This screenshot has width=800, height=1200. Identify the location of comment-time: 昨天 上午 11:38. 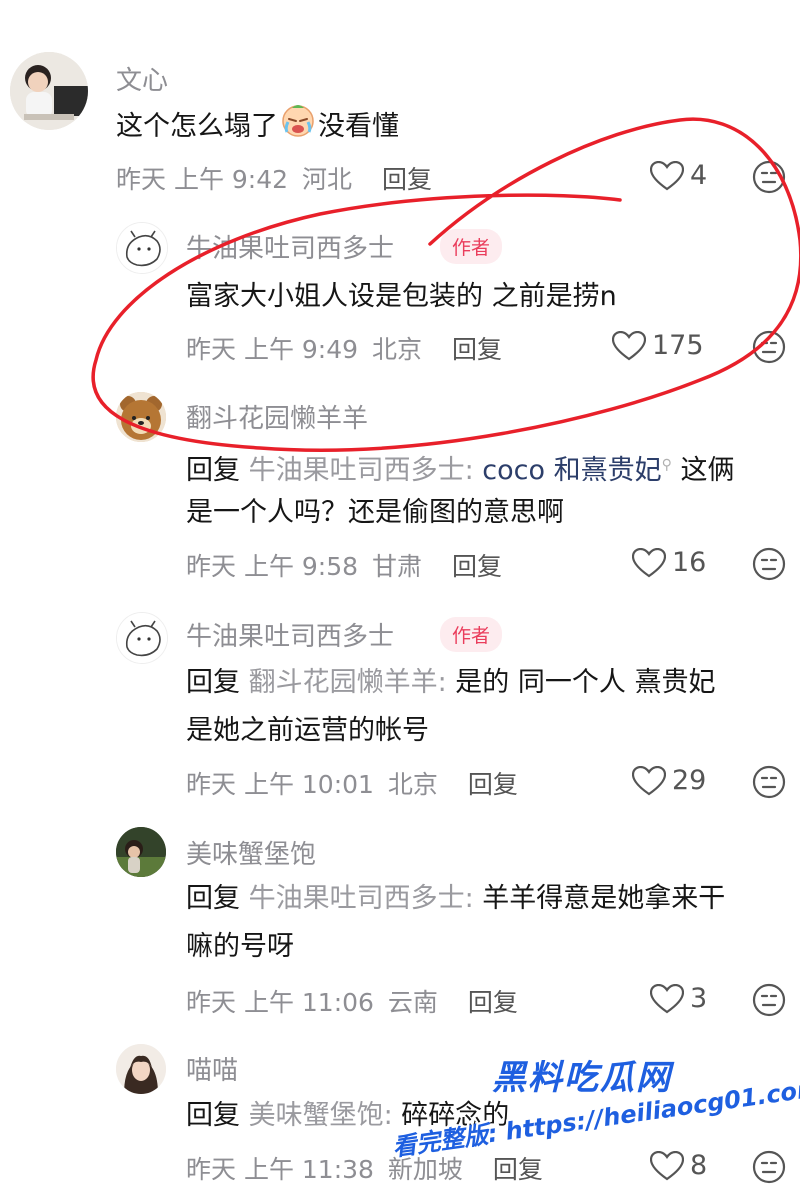
(280, 1169).